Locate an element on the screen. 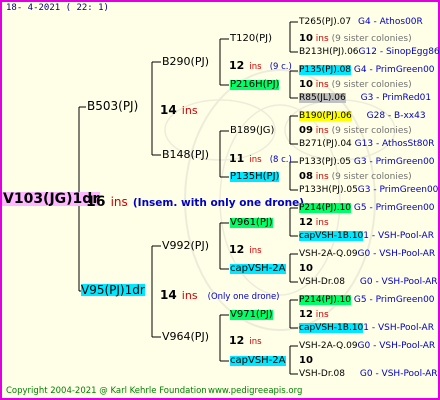 The height and width of the screenshot is (400, 440). footer-url-link: www.pedigreeapis.org is located at coordinates (255, 391).